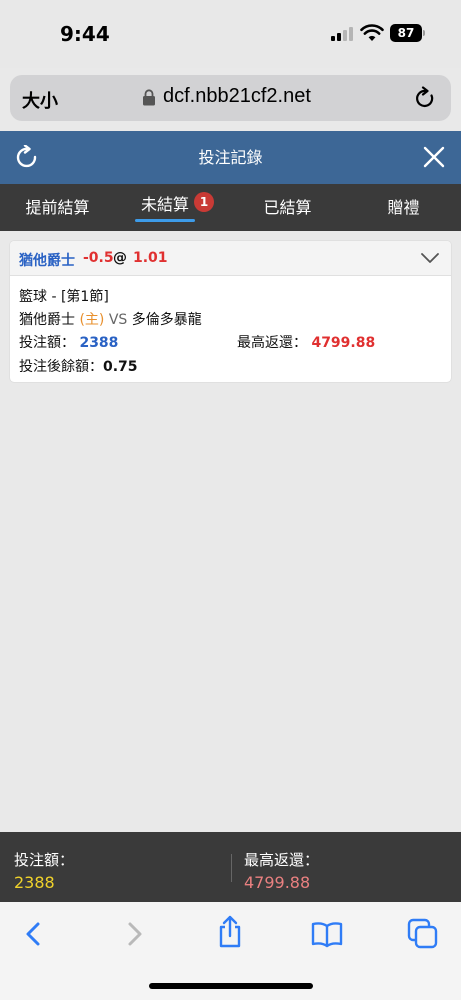 Image resolution: width=461 pixels, height=1000 pixels. What do you see at coordinates (342, 34) in the screenshot?
I see `signal-icon` at bounding box center [342, 34].